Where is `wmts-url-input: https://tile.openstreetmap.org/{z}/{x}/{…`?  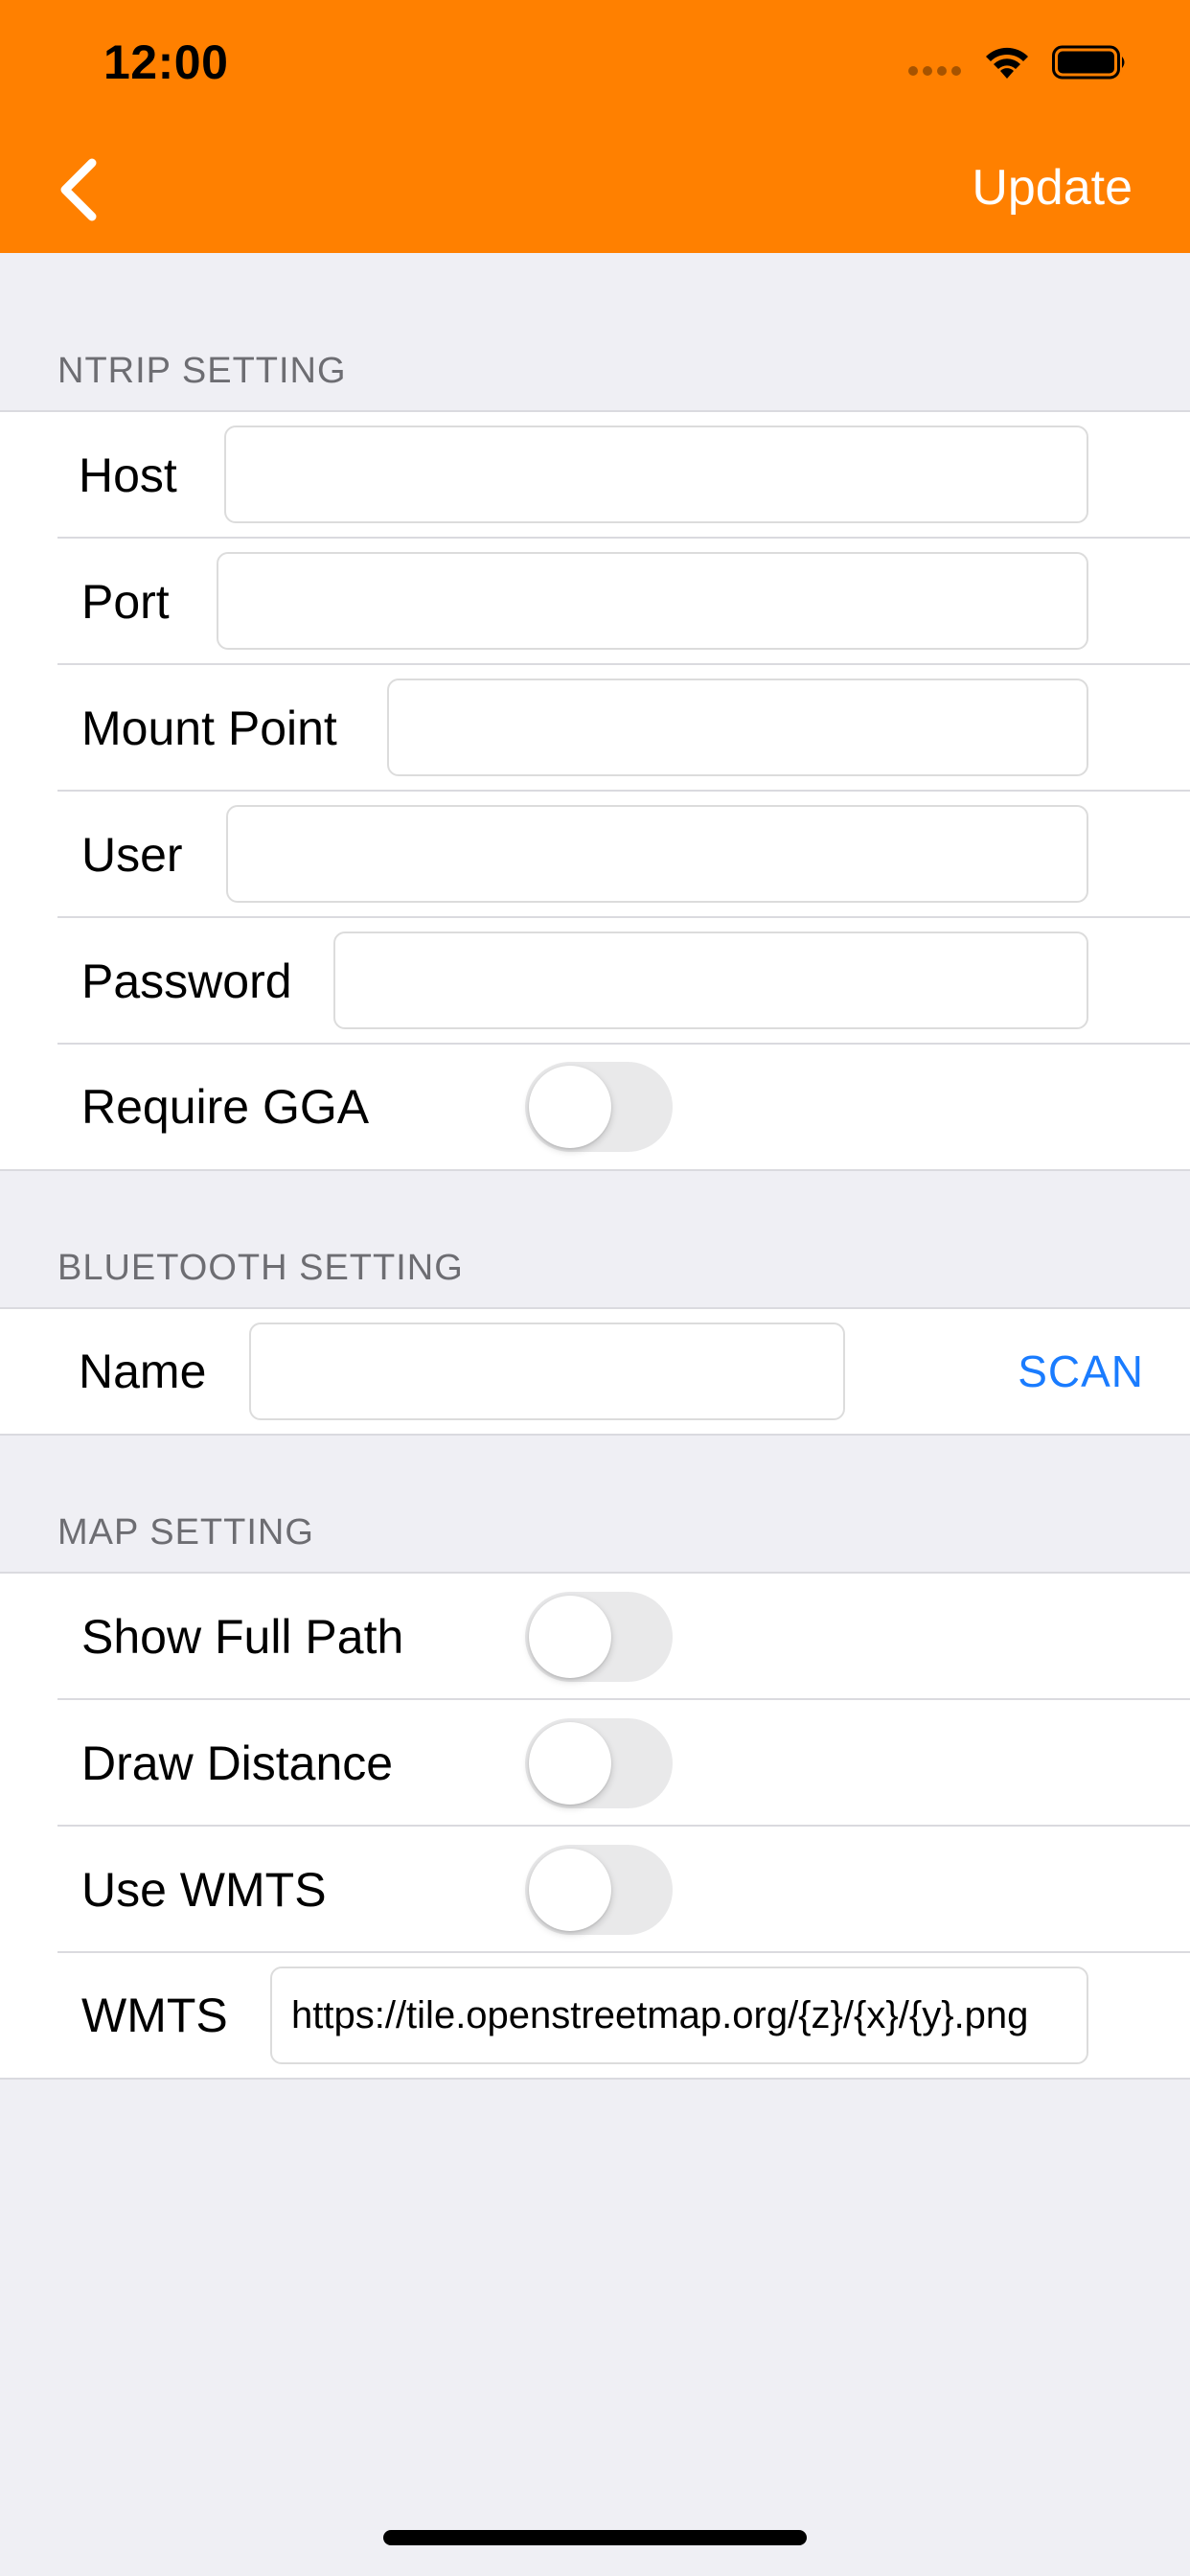 wmts-url-input: https://tile.openstreetmap.org/{z}/{x}/{… is located at coordinates (679, 2015).